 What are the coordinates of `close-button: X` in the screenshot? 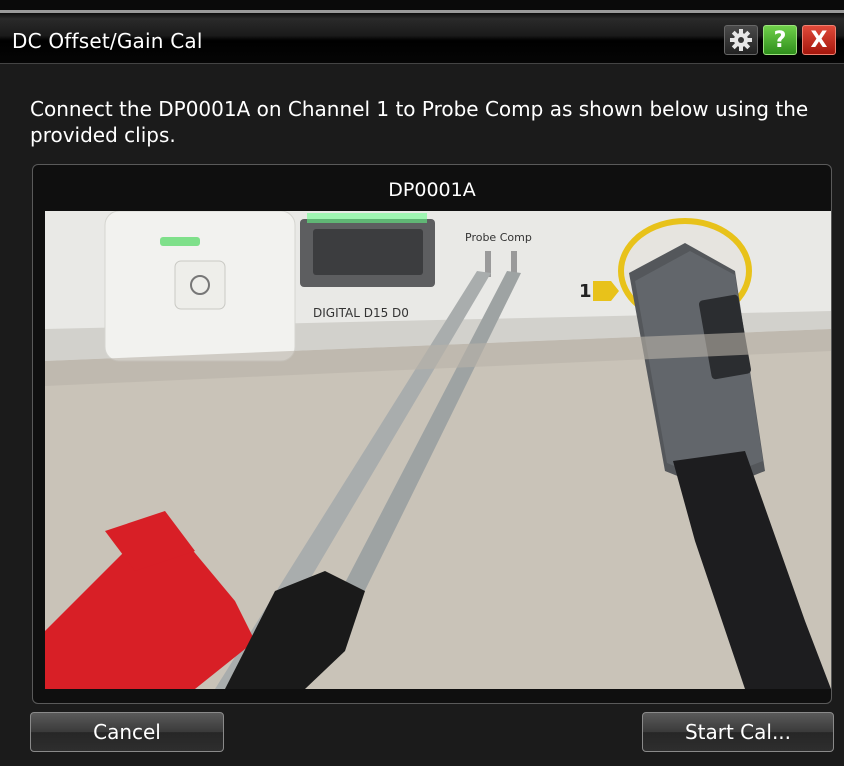 It's located at (819, 40).